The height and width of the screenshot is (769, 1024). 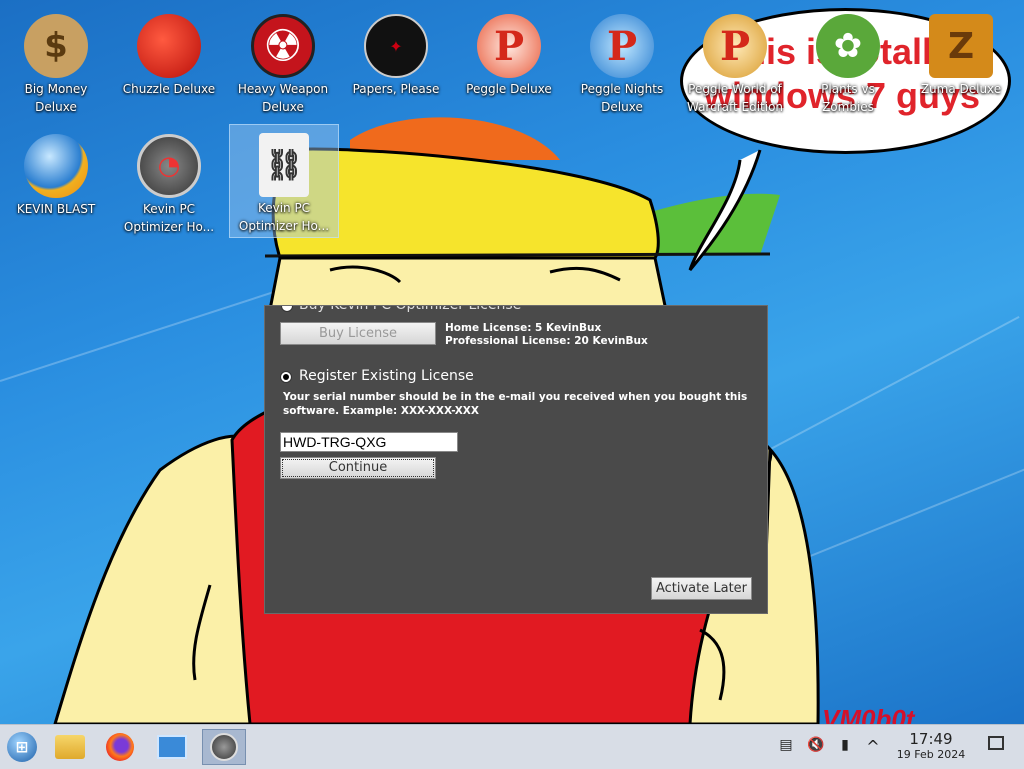 I want to click on taskbar: ⊞ ▤ 🔇 ▮ ^ 17:49 19 Feb 2024, so click(x=512, y=746).